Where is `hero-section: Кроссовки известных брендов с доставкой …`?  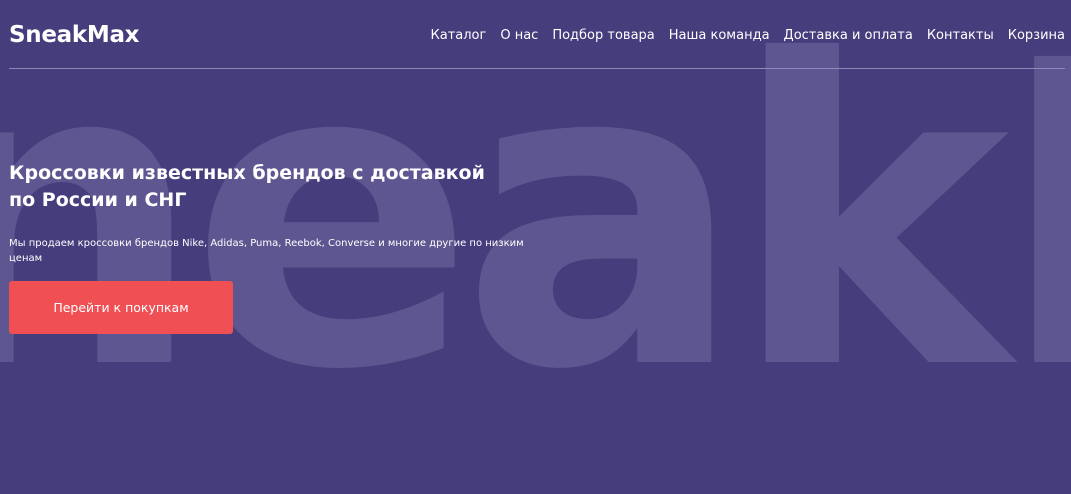 hero-section: Кроссовки известных брендов с доставкой … is located at coordinates (279, 213).